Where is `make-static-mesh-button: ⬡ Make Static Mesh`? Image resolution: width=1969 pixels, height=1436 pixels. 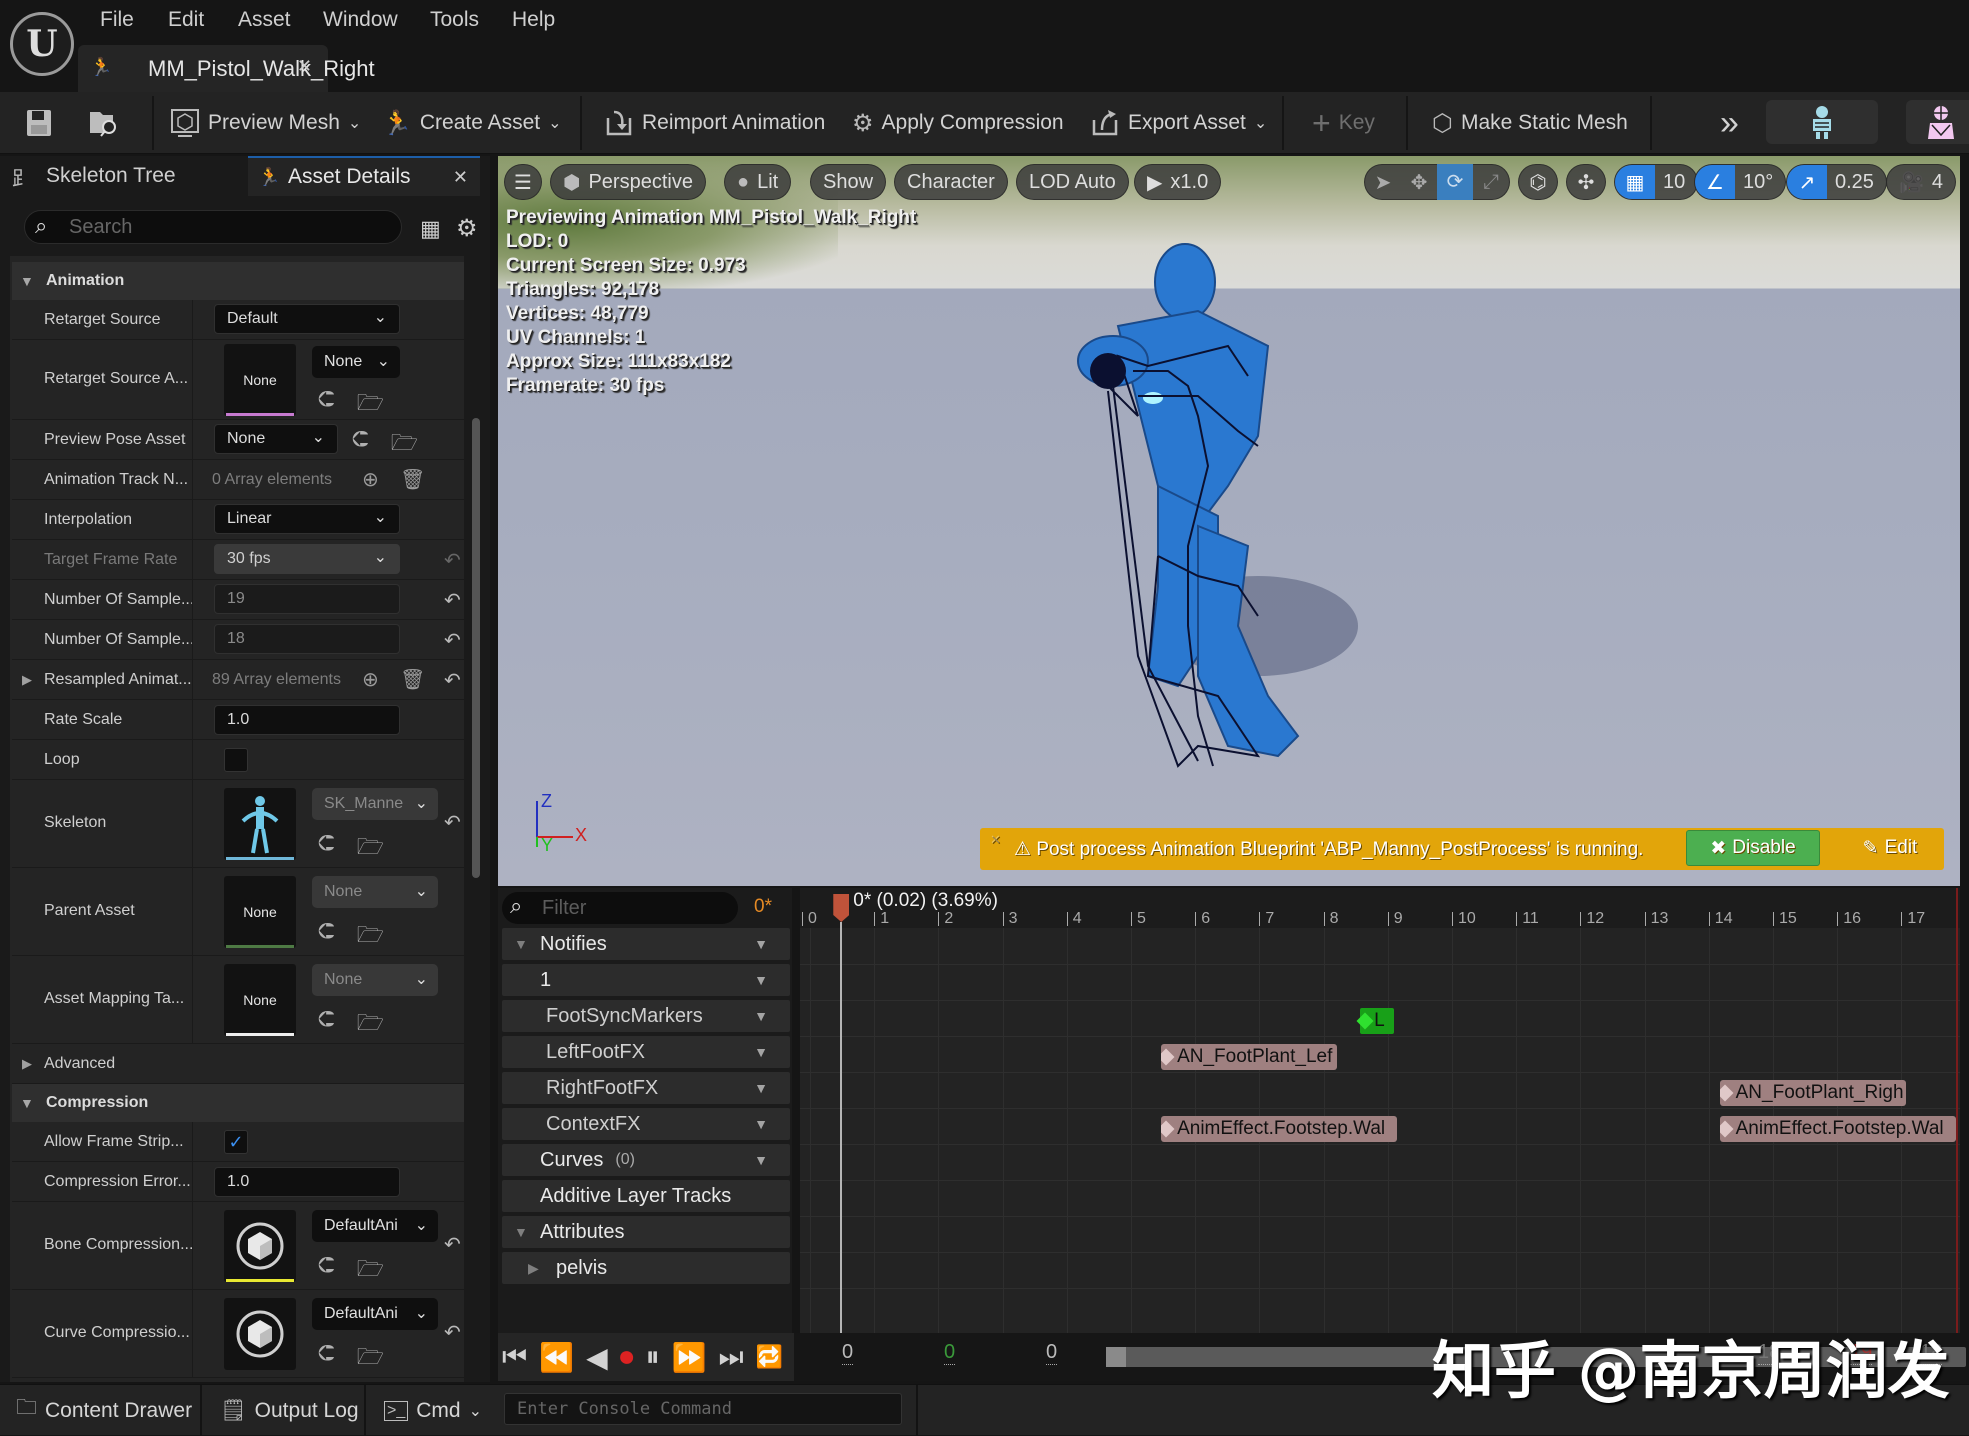 make-static-mesh-button: ⬡ Make Static Mesh is located at coordinates (1530, 123).